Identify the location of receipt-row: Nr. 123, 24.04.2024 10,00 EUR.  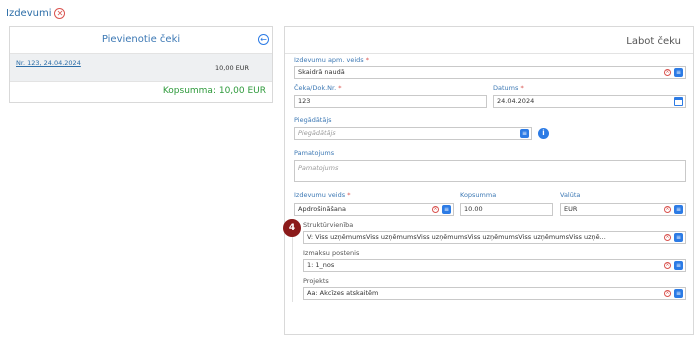
(141, 68).